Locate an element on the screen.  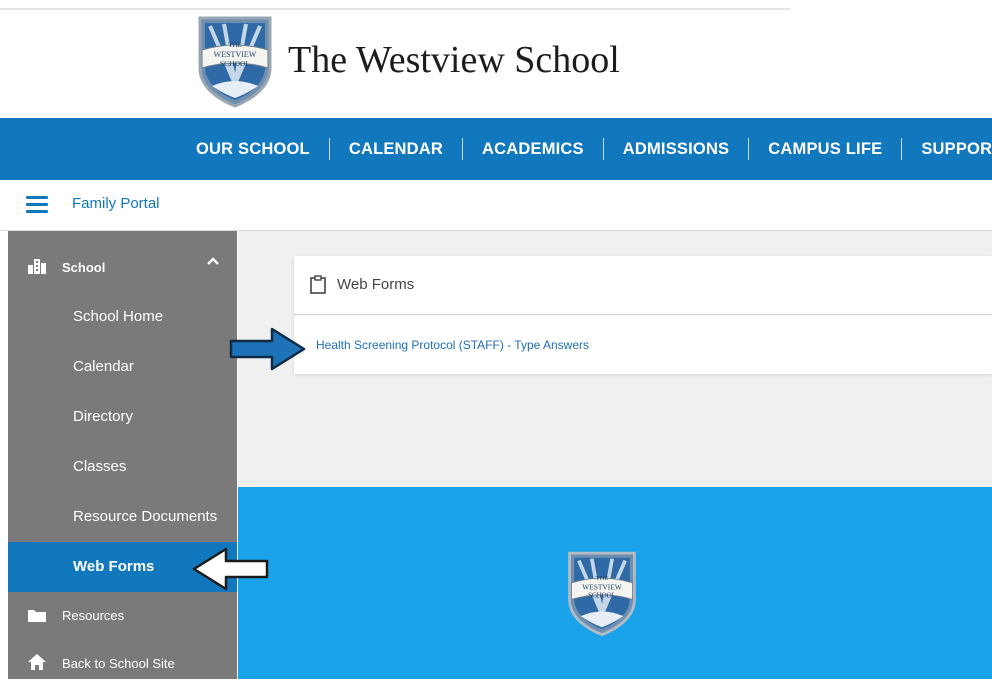
sidebar-item-directory: Directory is located at coordinates (122, 417).